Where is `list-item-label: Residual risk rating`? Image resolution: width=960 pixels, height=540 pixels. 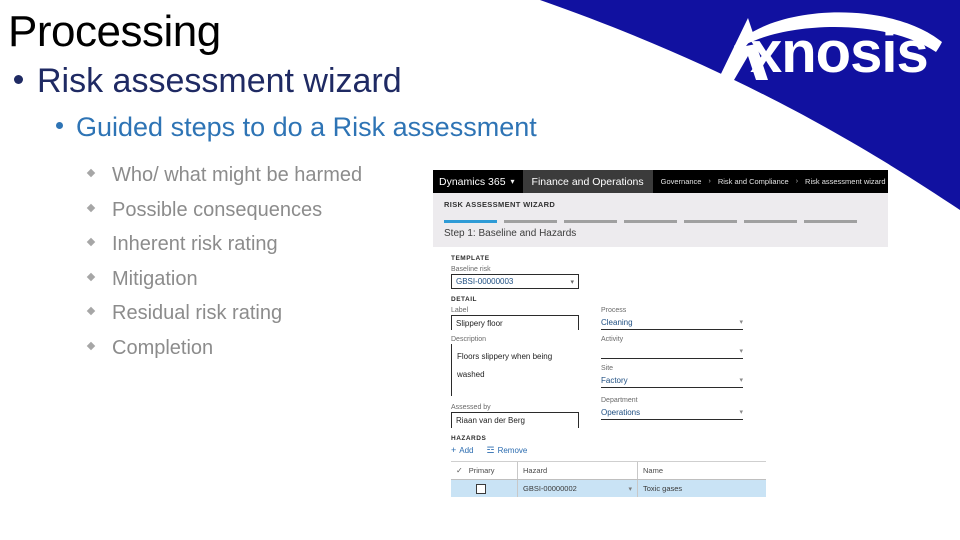 list-item-label: Residual risk rating is located at coordinates (197, 313).